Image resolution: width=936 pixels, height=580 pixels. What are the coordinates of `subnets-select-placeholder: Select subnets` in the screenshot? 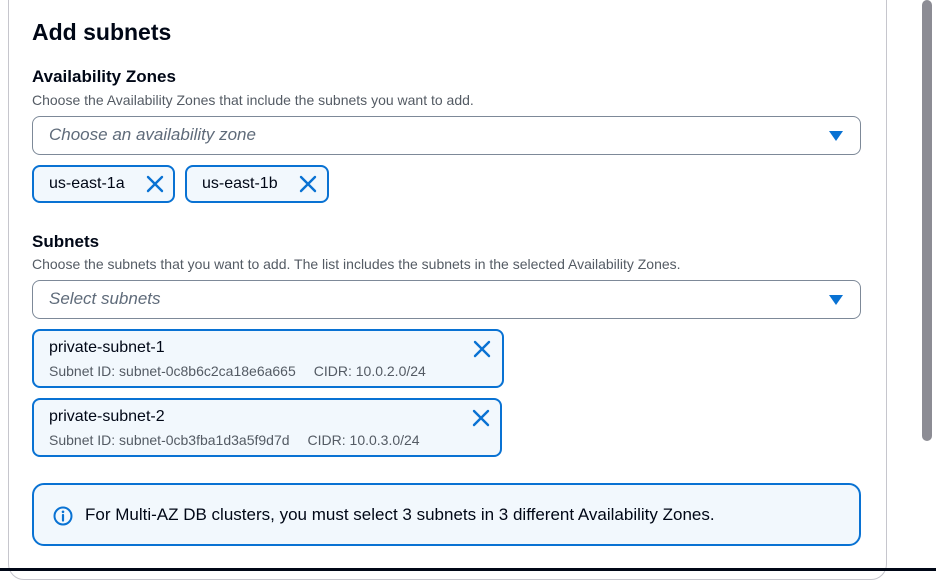 It's located at (105, 298).